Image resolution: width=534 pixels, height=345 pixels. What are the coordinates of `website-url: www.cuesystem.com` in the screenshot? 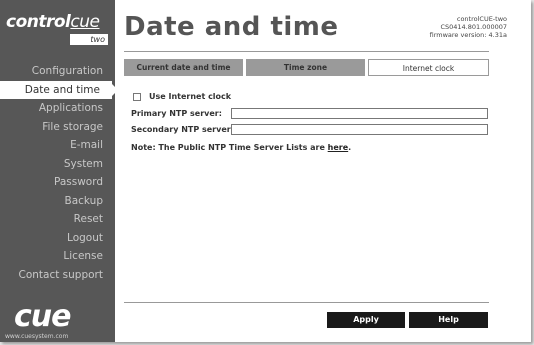 It's located at (37, 336).